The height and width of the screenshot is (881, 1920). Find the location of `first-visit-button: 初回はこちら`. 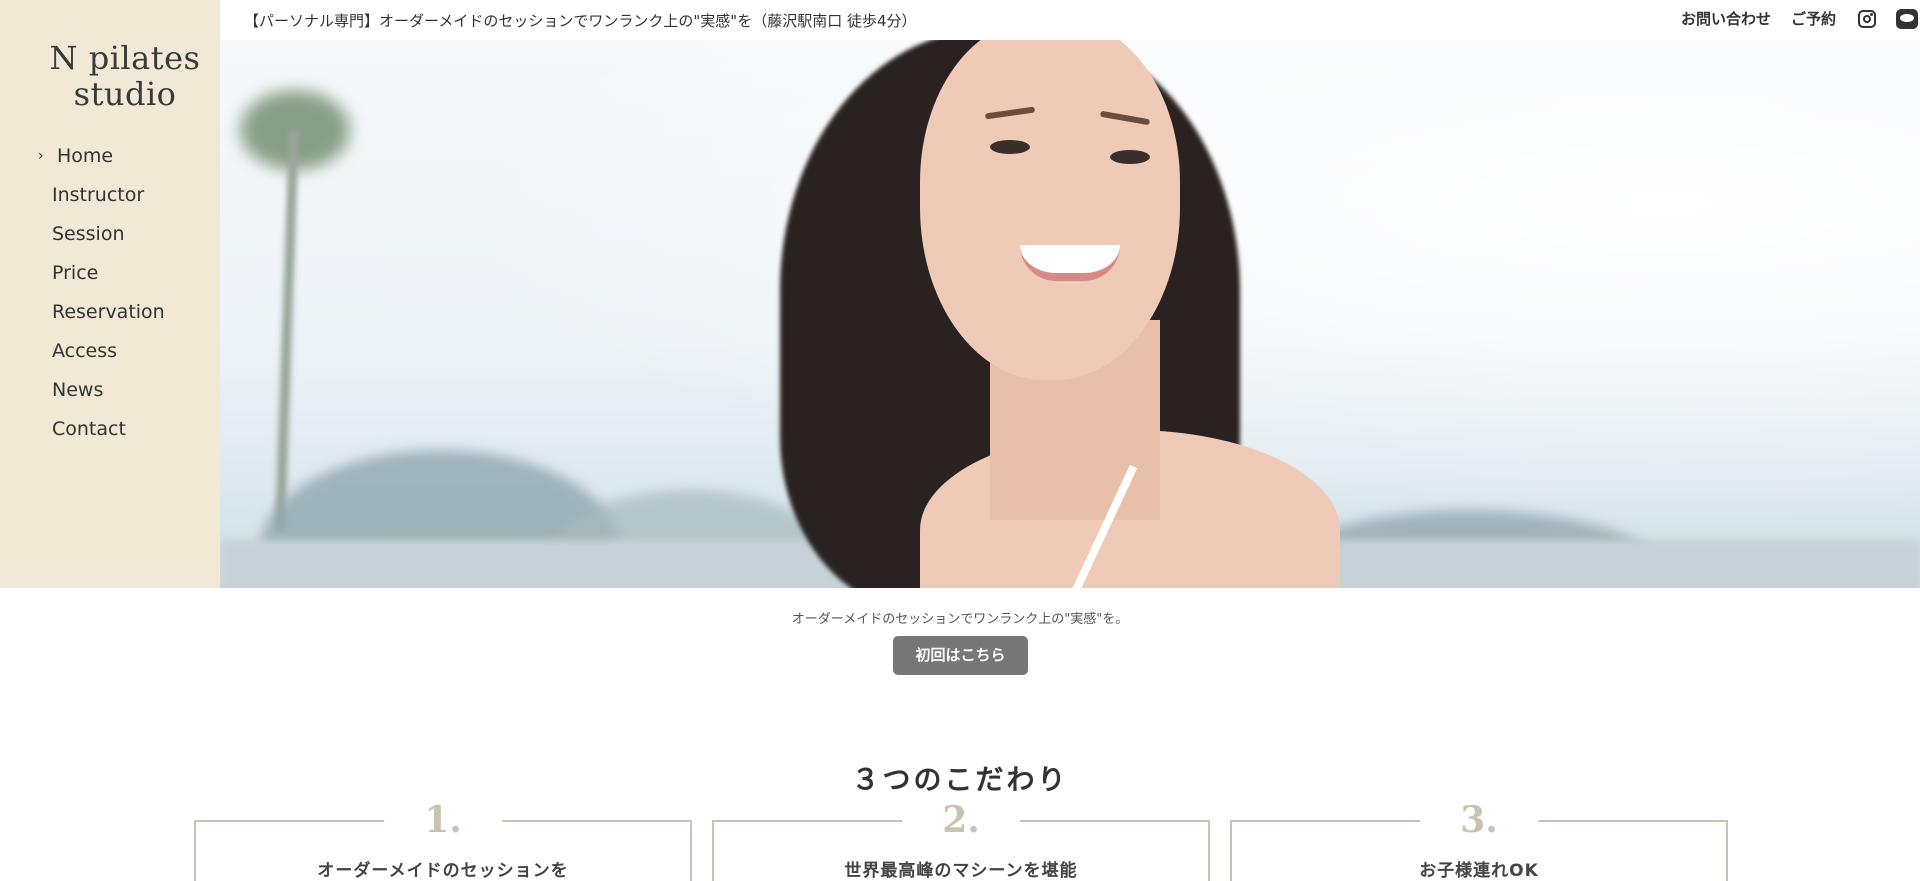

first-visit-button: 初回はこちら is located at coordinates (960, 655).